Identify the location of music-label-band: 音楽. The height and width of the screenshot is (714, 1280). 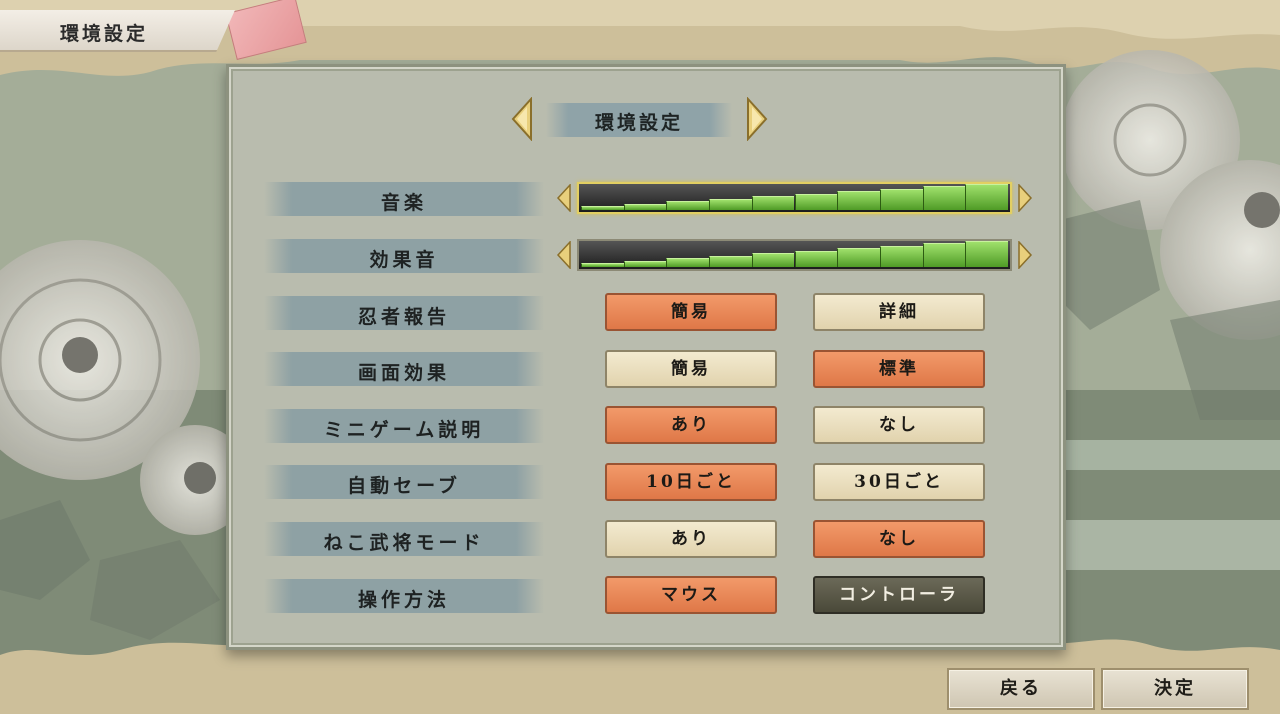
(404, 199).